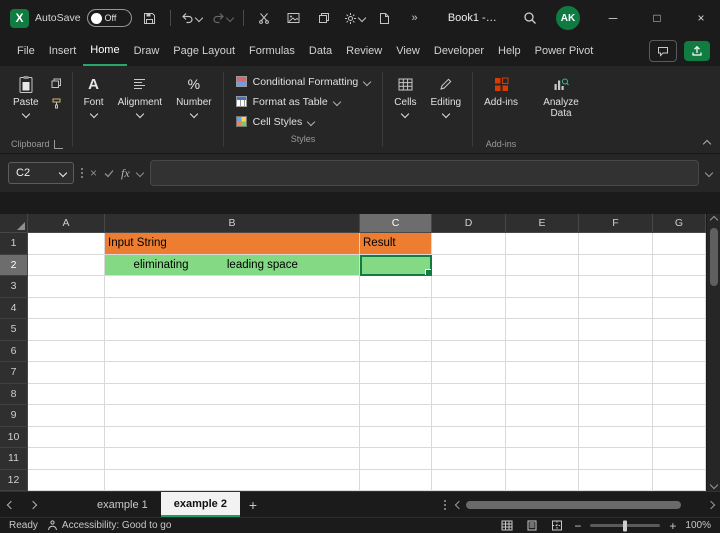 This screenshot has width=720, height=533. I want to click on undo-button, so click(191, 18).